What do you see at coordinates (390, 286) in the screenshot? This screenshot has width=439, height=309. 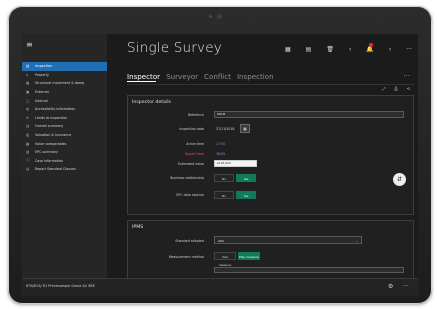 I see `settings-icon: ⚙` at bounding box center [390, 286].